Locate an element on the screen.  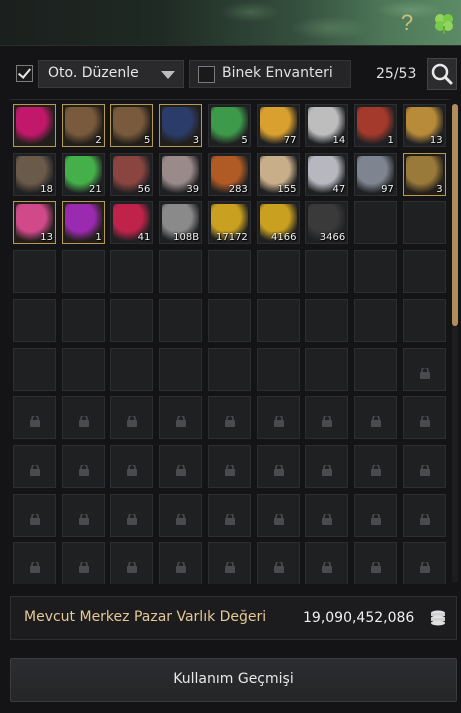
inventory-slot is located at coordinates (34, 125).